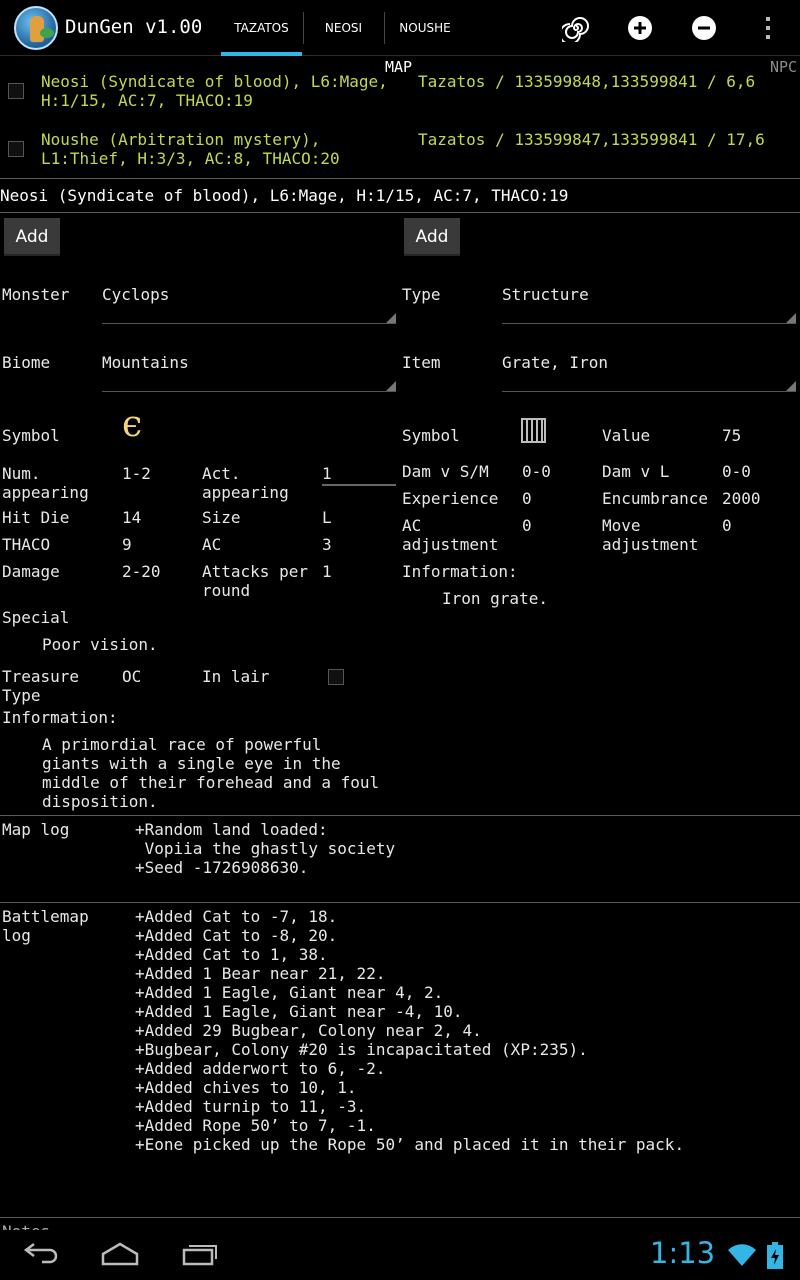  Describe the element at coordinates (261, 28) in the screenshot. I see `tab-tazatos: TAZATOS` at that location.